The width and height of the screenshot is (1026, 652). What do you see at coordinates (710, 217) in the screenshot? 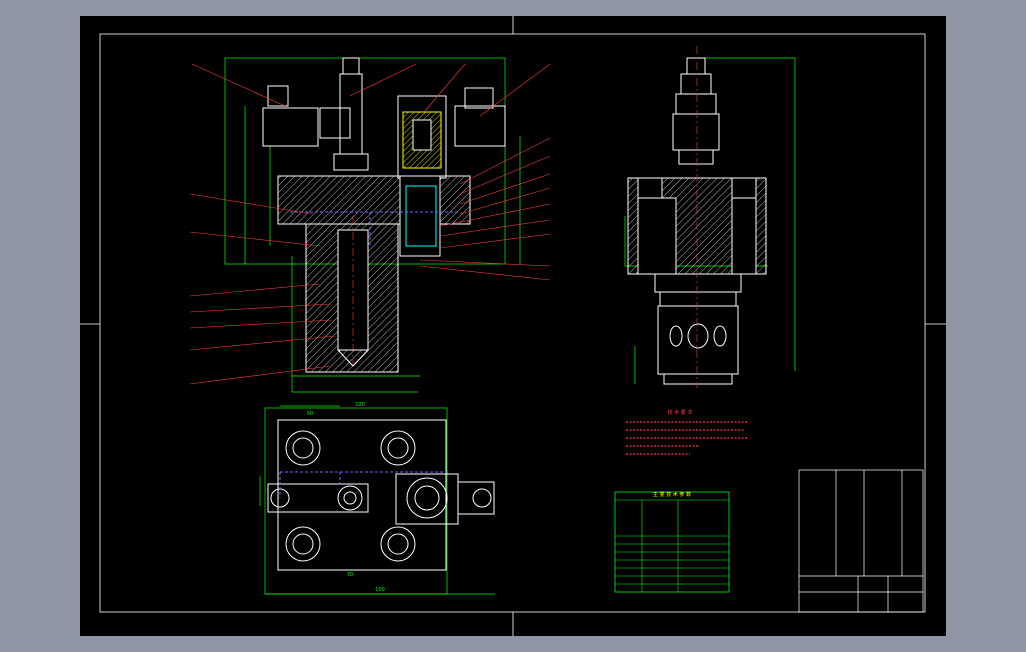
I see `side-view` at bounding box center [710, 217].